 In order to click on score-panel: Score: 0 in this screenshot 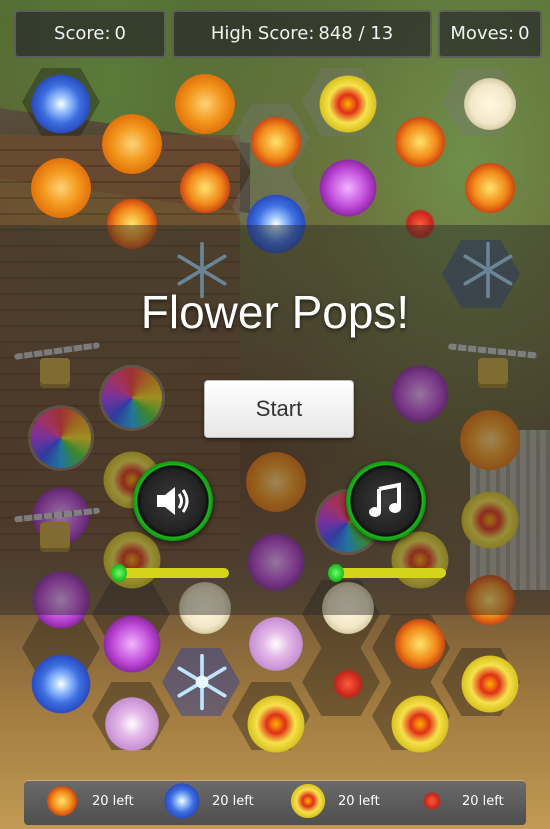, I will do `click(90, 34)`.